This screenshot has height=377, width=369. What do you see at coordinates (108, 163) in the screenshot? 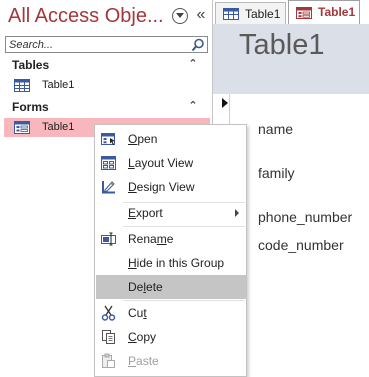
I see `layout-view-icon` at bounding box center [108, 163].